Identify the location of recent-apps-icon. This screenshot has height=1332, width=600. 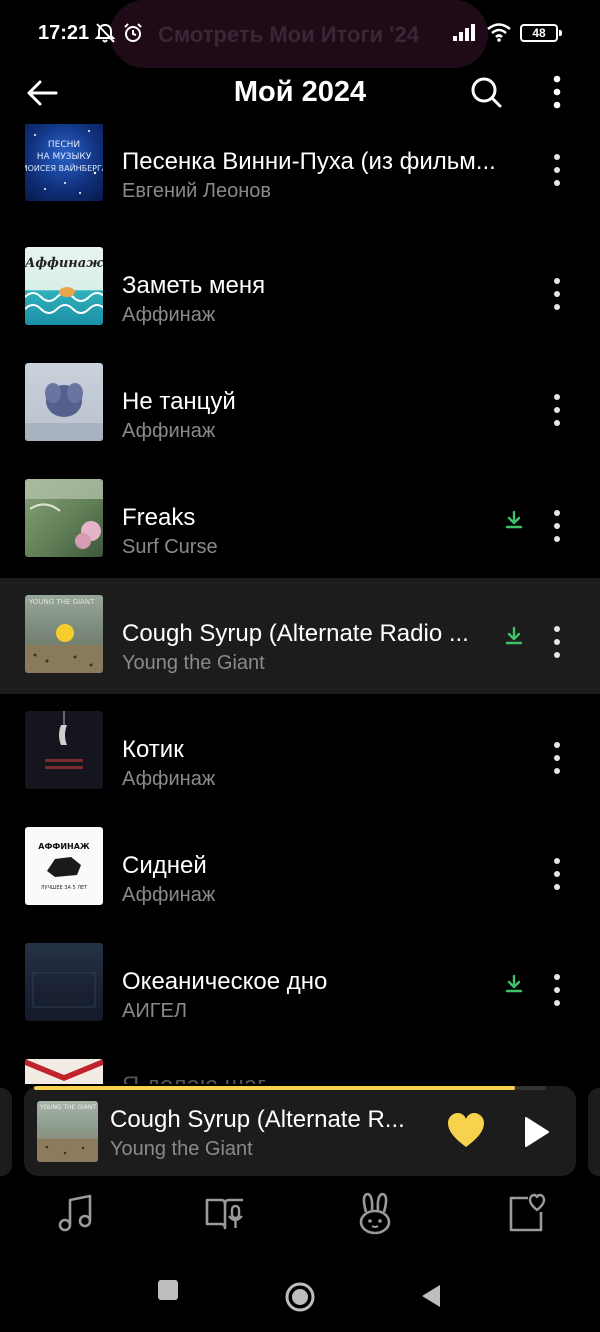
(168, 1290).